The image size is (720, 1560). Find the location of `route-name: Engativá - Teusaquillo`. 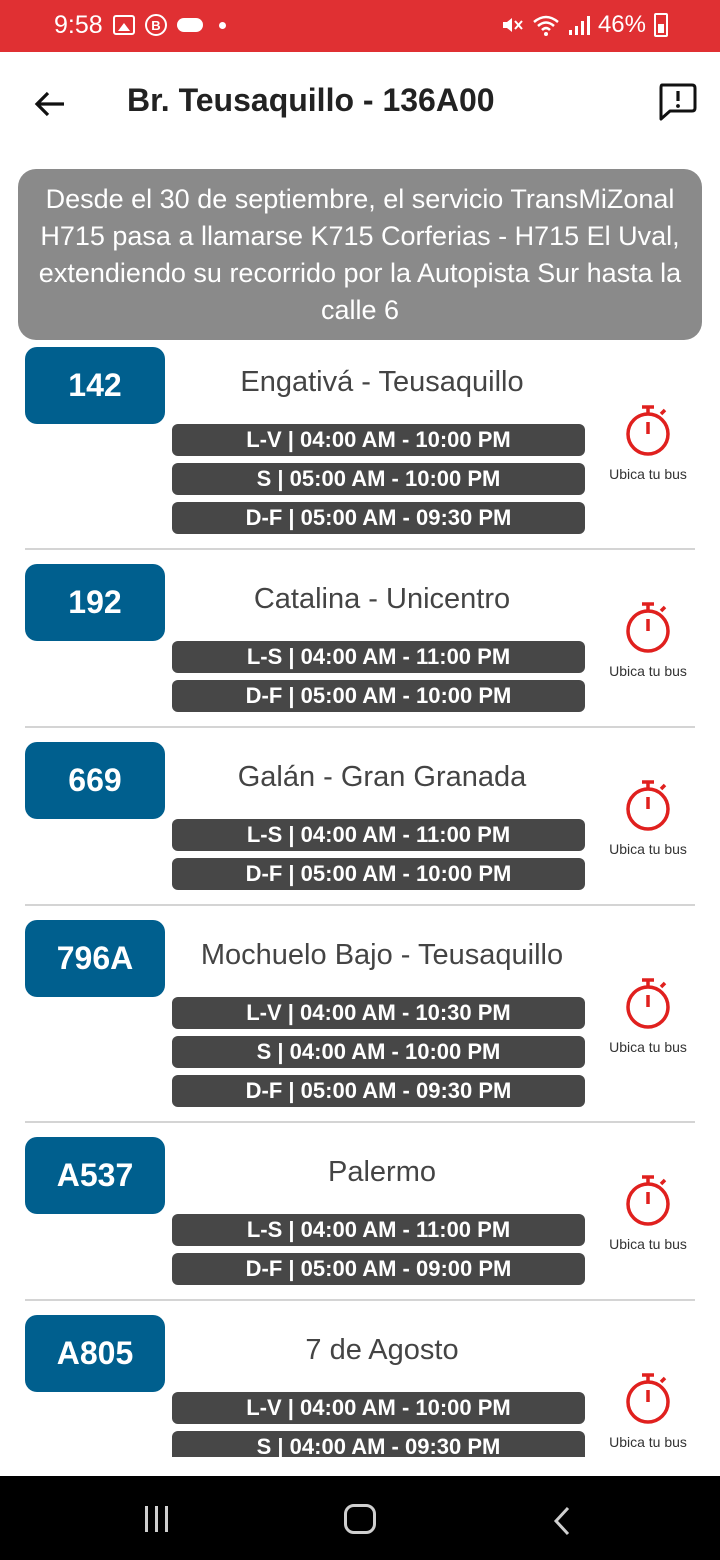

route-name: Engativá - Teusaquillo is located at coordinates (382, 382).